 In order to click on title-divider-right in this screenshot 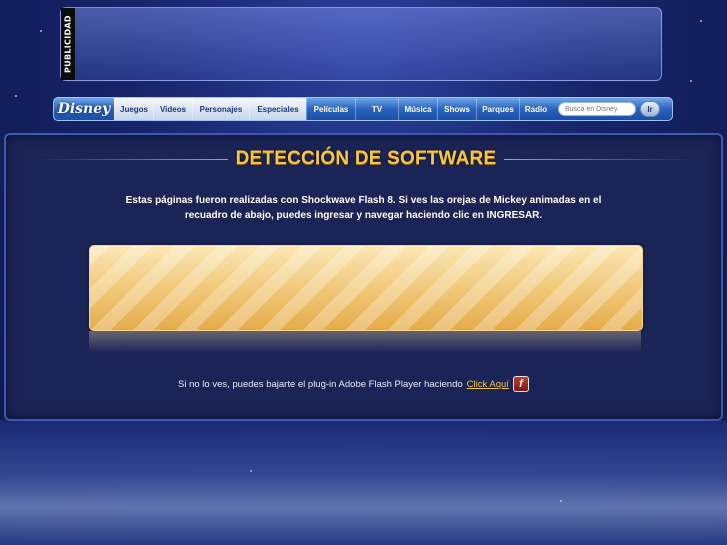, I will do `click(600, 159)`.